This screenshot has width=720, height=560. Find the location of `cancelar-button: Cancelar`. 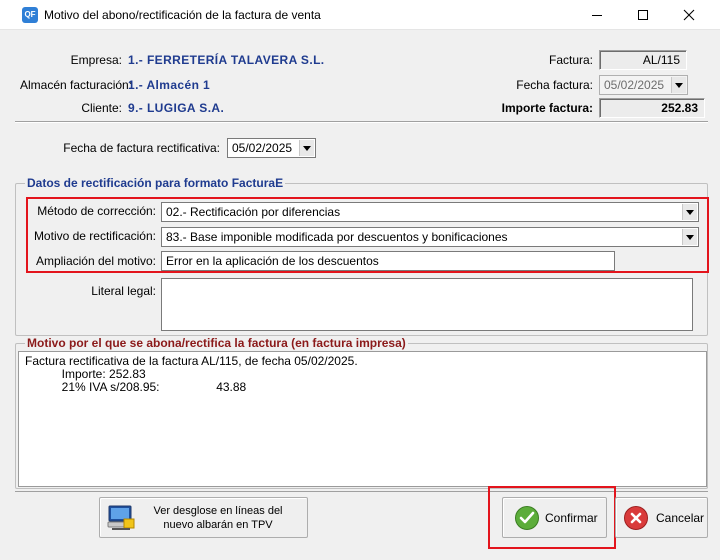

cancelar-button: Cancelar is located at coordinates (661, 517).